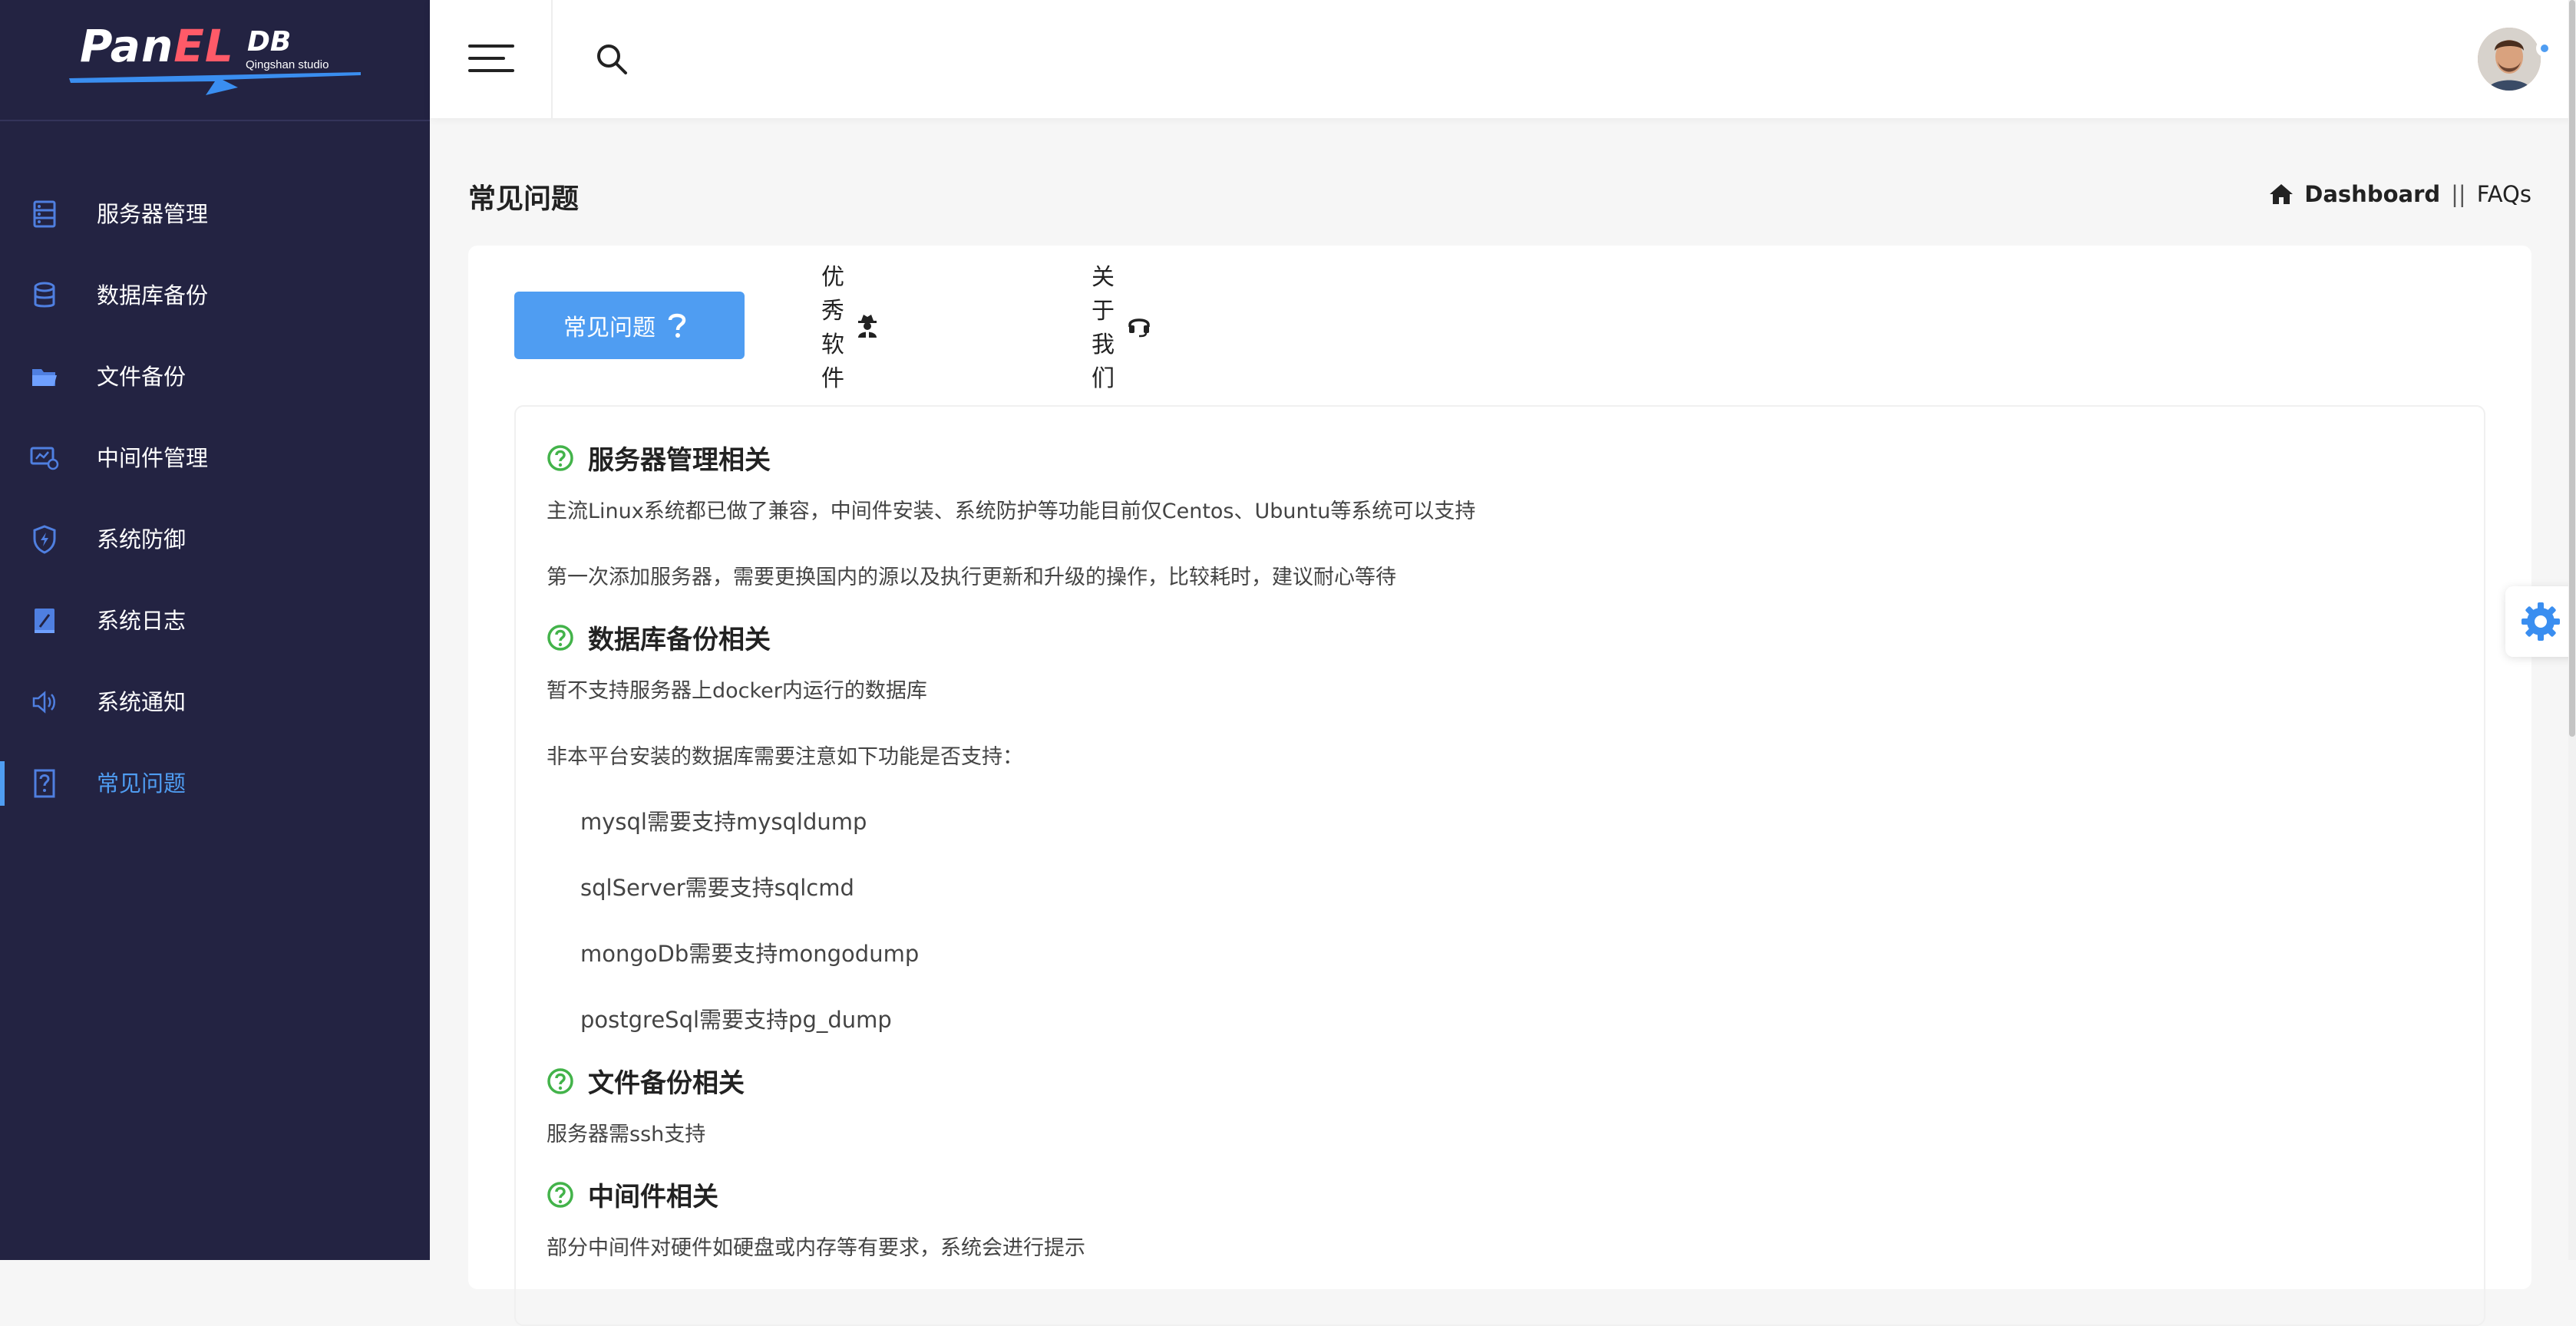 This screenshot has height=1326, width=2576. What do you see at coordinates (524, 199) in the screenshot?
I see `page-title: 常见问题` at bounding box center [524, 199].